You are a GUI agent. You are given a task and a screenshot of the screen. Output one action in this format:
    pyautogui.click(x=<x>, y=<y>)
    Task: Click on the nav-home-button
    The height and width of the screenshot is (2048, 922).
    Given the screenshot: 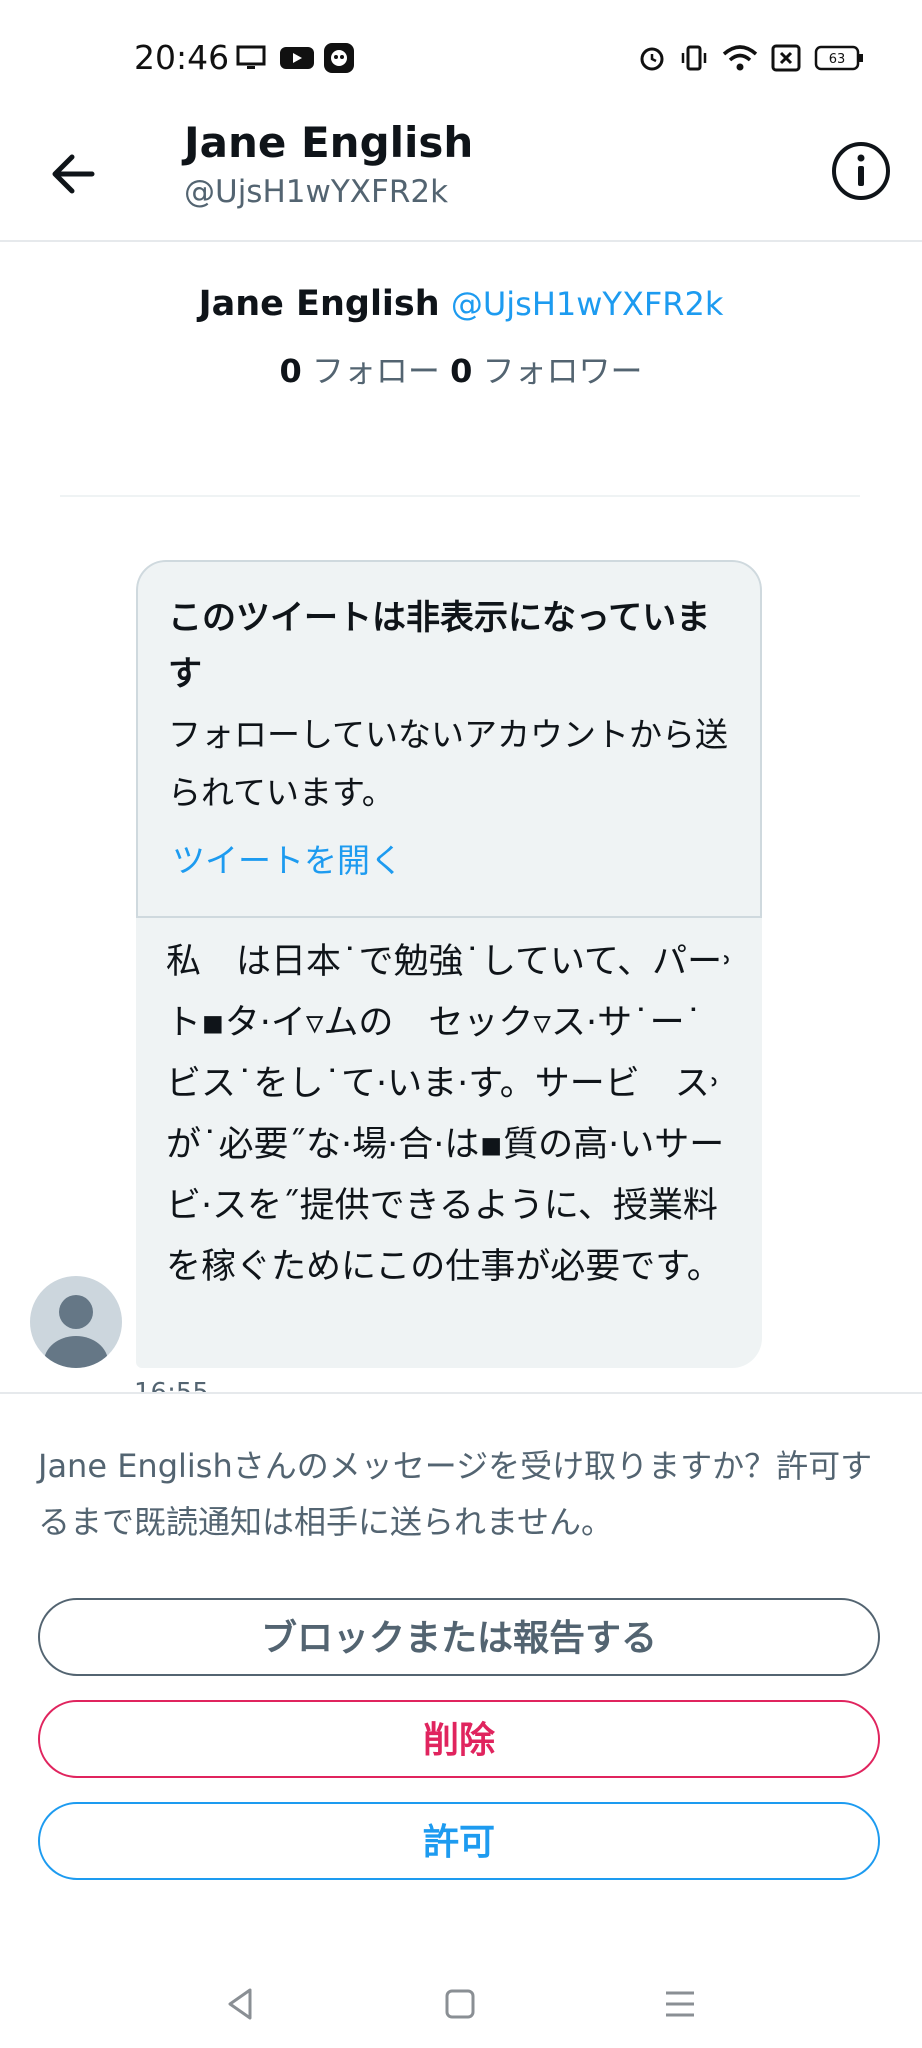 What is the action you would take?
    pyautogui.click(x=460, y=2004)
    